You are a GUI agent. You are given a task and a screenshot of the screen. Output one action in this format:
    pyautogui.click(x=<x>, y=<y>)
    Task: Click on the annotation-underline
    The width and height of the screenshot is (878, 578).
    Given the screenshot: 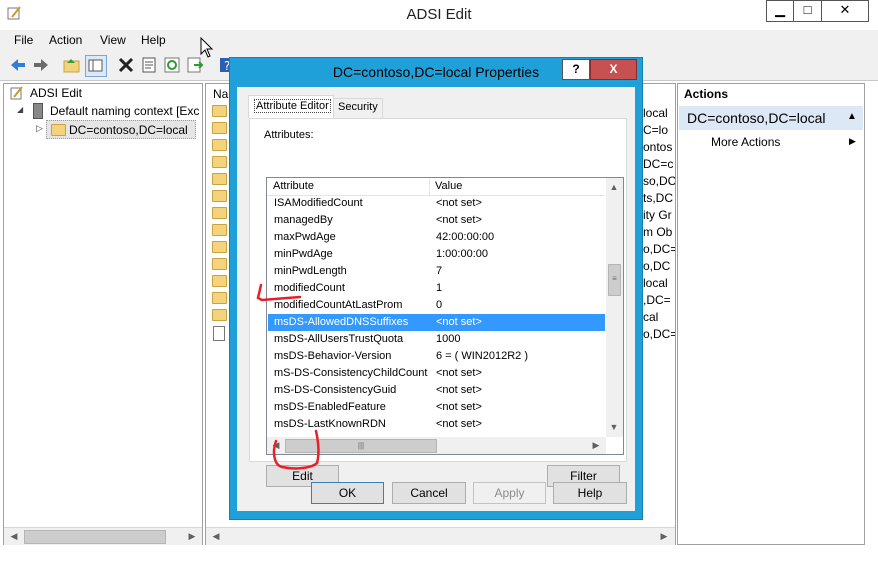 What is the action you would take?
    pyautogui.click(x=279, y=292)
    